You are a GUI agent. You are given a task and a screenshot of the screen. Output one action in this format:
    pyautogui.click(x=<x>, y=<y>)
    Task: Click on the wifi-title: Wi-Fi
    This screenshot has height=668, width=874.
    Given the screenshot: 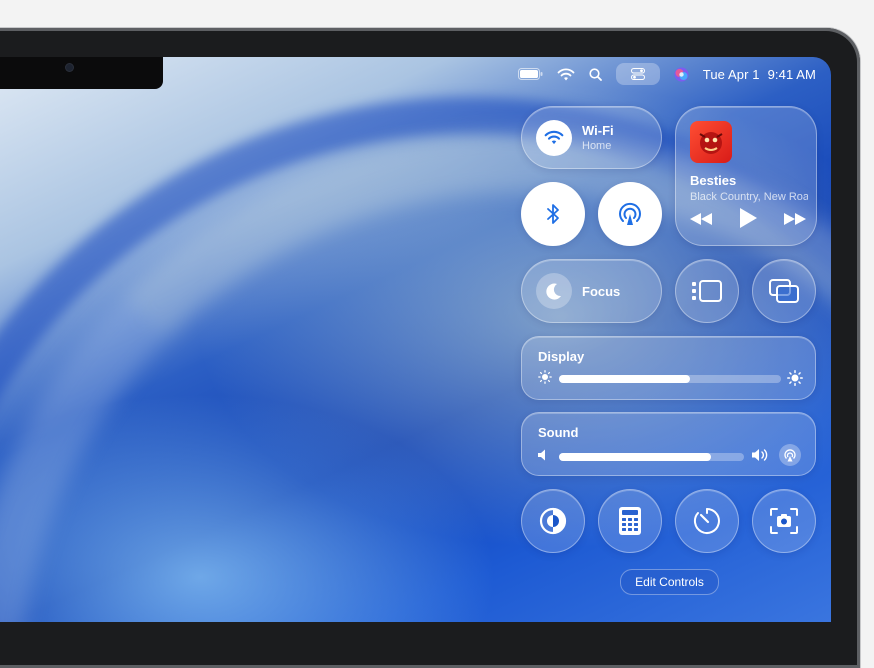 What is the action you would take?
    pyautogui.click(x=598, y=130)
    